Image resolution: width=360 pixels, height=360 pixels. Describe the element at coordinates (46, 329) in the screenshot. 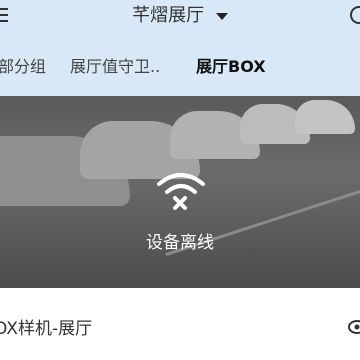

I see `device-name: OX样机-展厅` at that location.